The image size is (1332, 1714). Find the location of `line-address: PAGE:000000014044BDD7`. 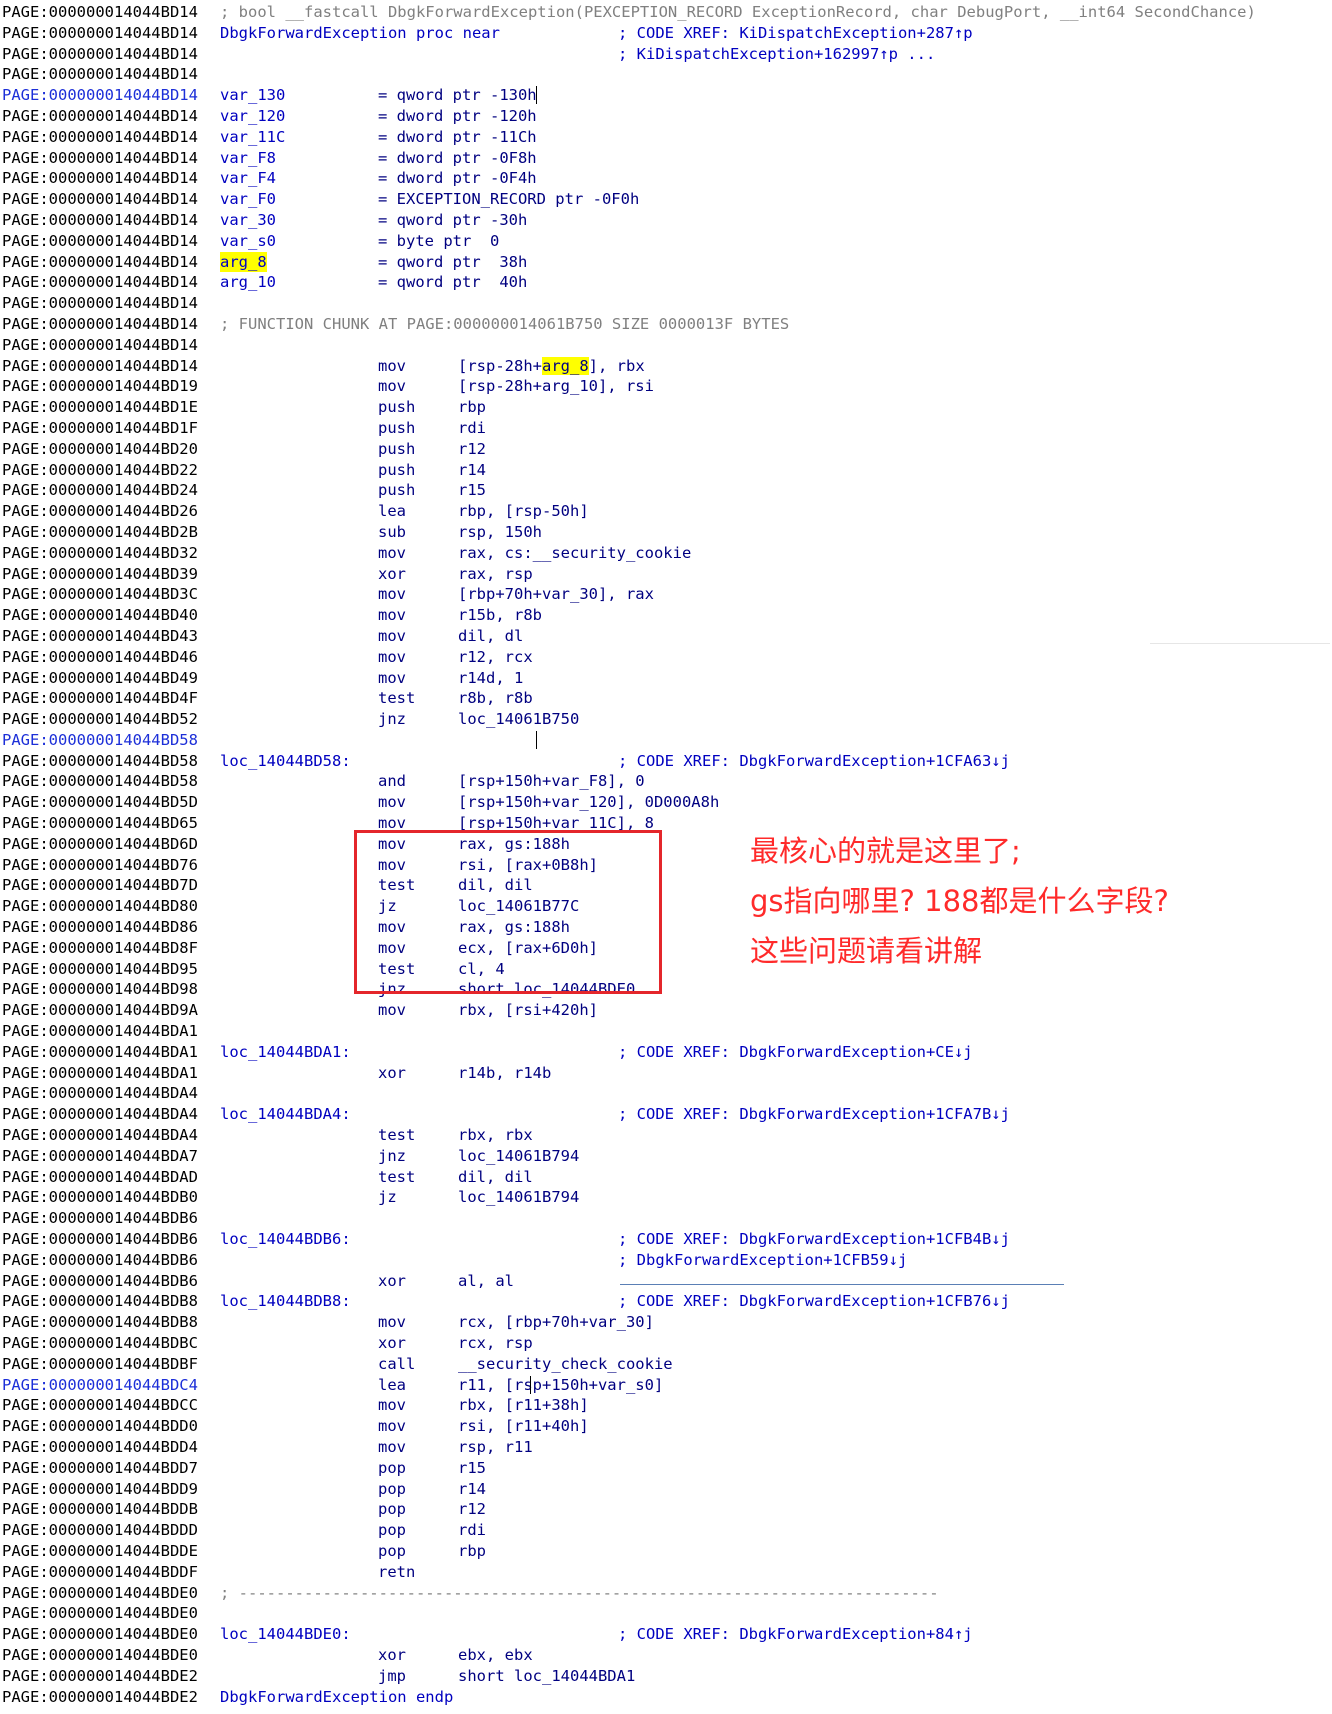

line-address: PAGE:000000014044BDD7 is located at coordinates (100, 1468).